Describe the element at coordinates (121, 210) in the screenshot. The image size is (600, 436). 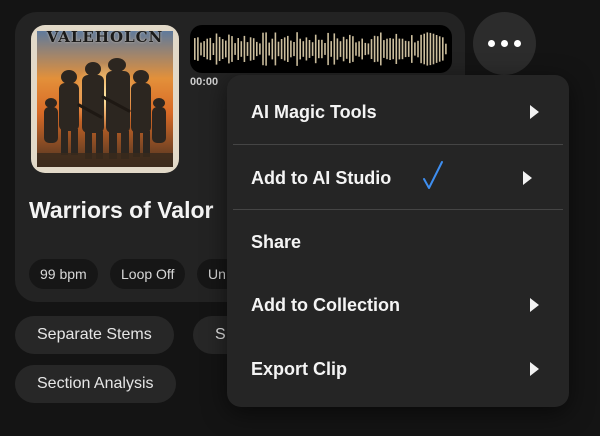
I see `track-title: Warriors of Valor` at that location.